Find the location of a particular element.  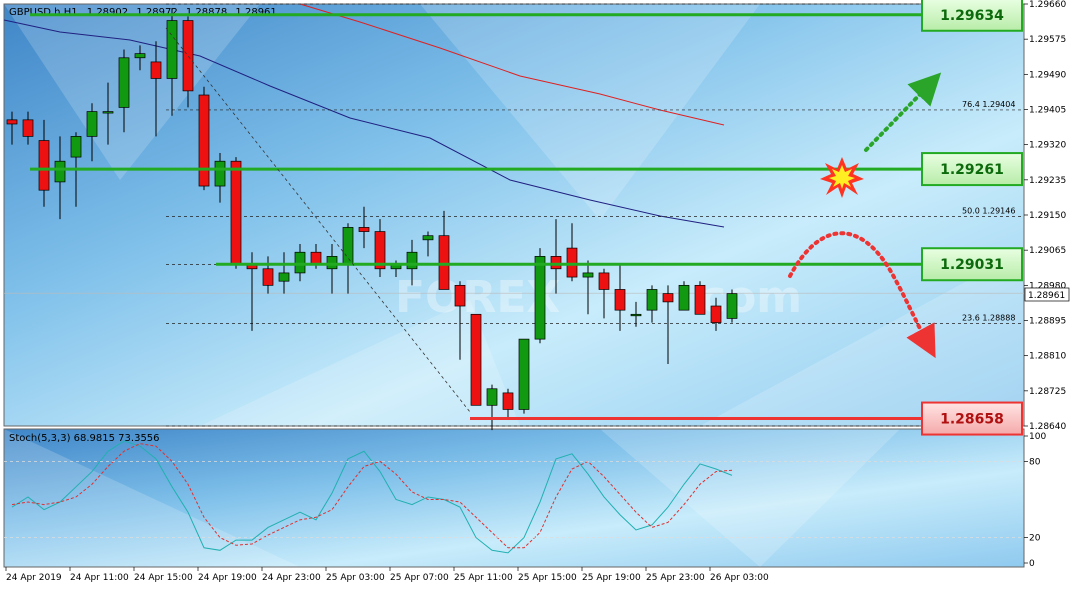

stoch-tick-label: 100 is located at coordinates (1037, 437).